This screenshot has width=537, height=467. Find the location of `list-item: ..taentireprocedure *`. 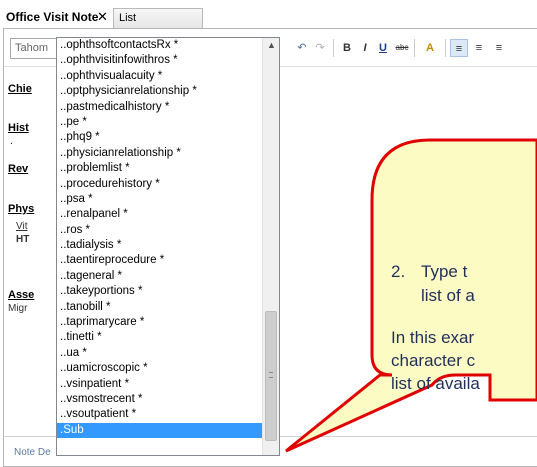

list-item: ..taentireprocedure * is located at coordinates (160, 260).